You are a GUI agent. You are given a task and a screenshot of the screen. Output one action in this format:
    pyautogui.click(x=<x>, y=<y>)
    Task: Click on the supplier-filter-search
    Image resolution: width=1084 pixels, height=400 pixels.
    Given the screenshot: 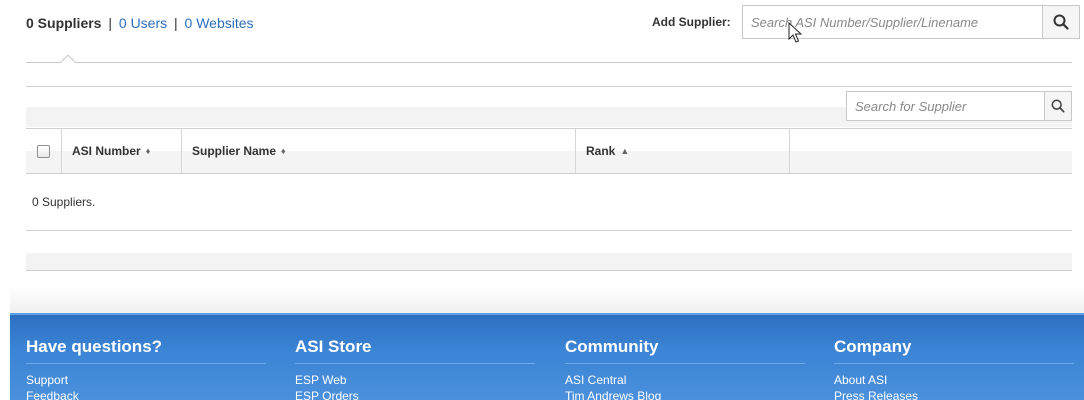 What is the action you would take?
    pyautogui.click(x=959, y=106)
    